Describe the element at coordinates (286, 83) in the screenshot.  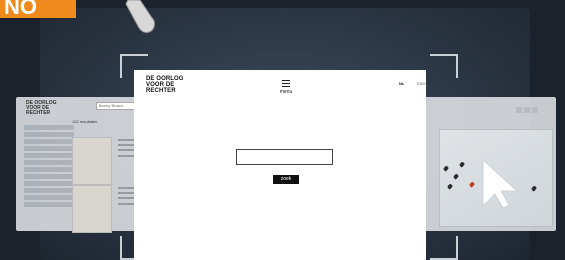
I see `hamburger-menu-icon` at that location.